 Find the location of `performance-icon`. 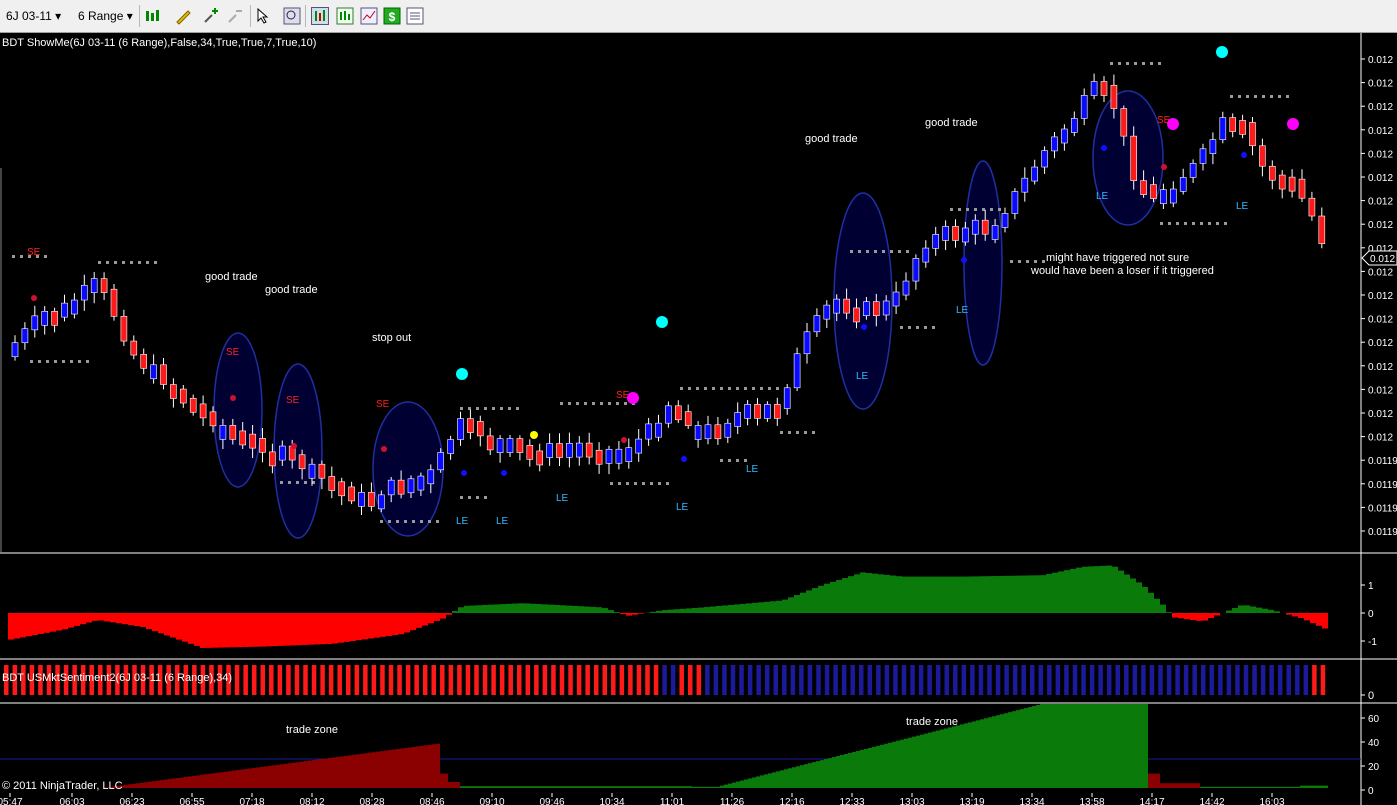

performance-icon is located at coordinates (369, 16).